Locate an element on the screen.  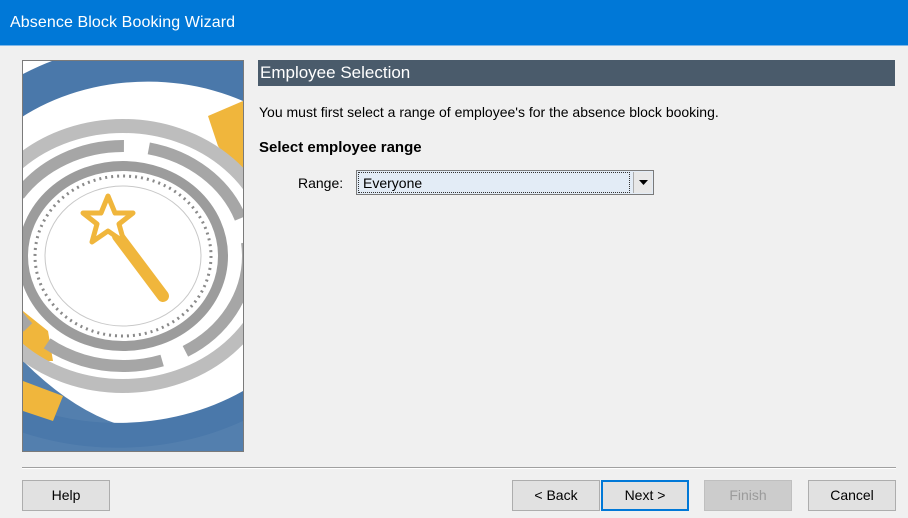
range-label: Range: is located at coordinates (321, 183).